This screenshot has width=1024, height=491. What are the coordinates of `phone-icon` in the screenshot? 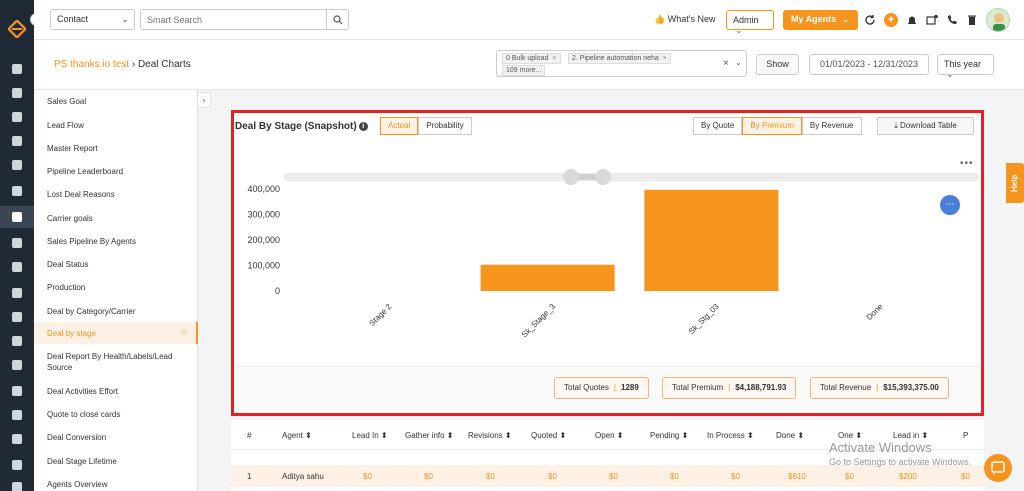 It's located at (952, 20).